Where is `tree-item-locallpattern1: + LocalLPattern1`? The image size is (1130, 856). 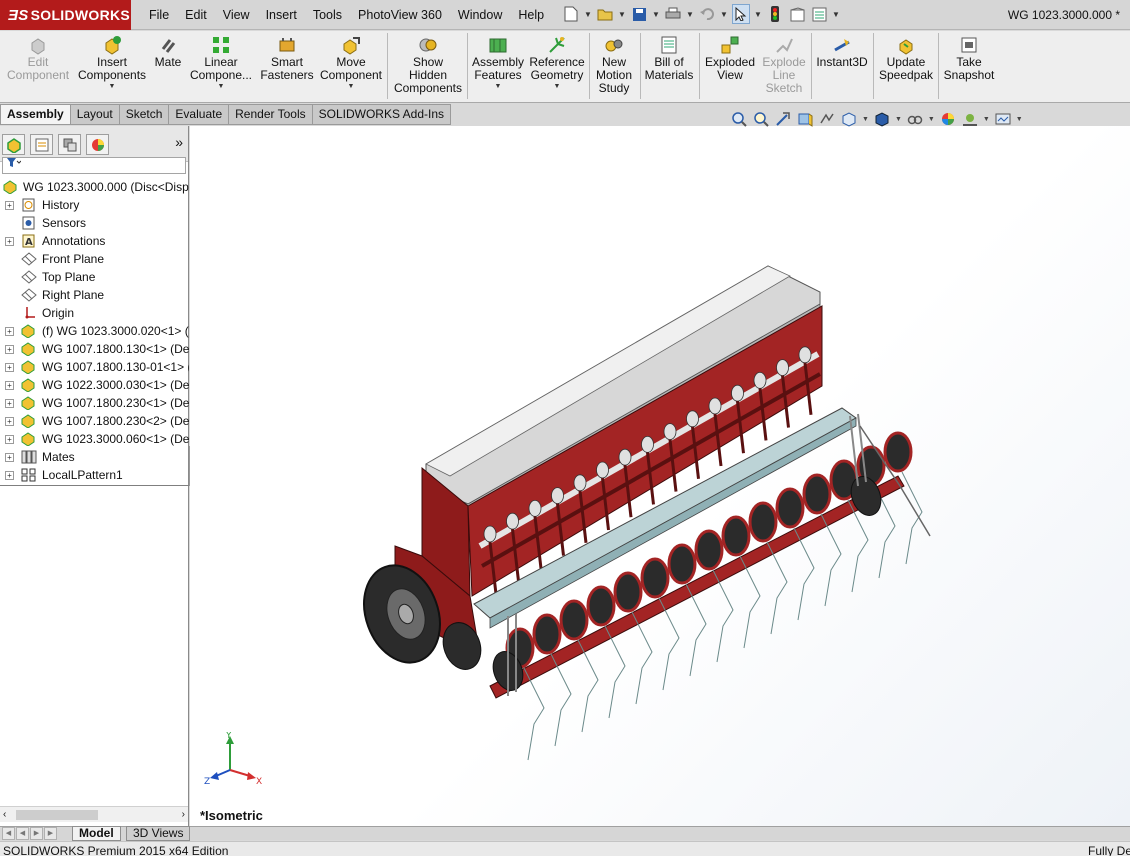
tree-item-locallpattern1: + LocalLPattern1 is located at coordinates (94, 475).